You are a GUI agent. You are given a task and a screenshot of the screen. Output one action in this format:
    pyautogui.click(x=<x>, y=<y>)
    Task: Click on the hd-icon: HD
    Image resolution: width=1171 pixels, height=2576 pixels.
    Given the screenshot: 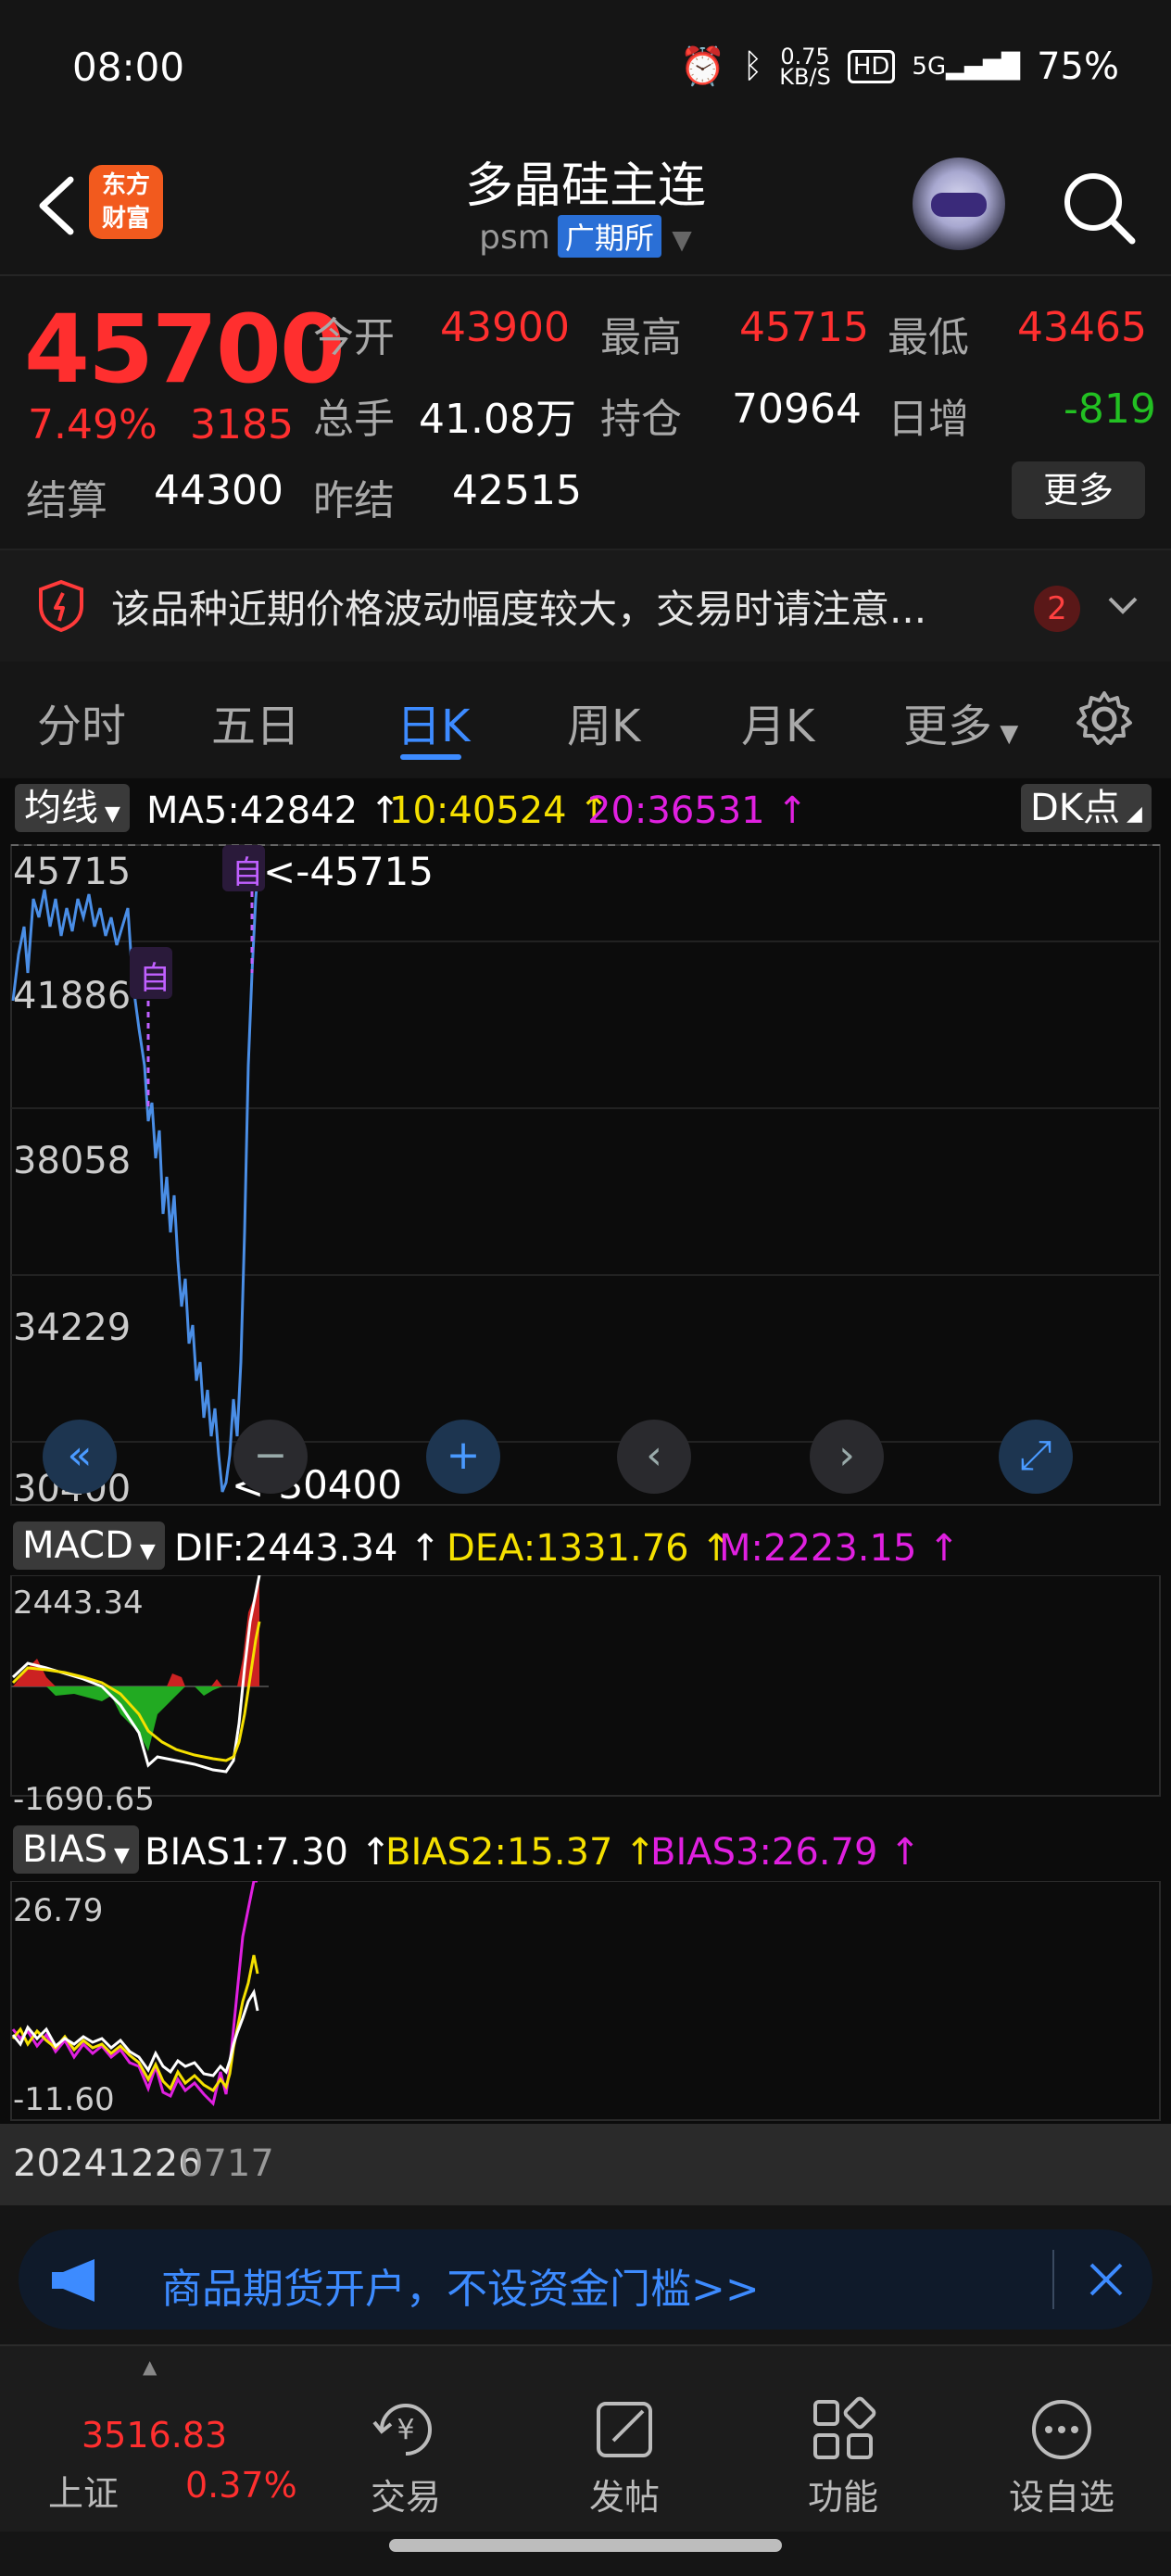 What is the action you would take?
    pyautogui.click(x=872, y=66)
    